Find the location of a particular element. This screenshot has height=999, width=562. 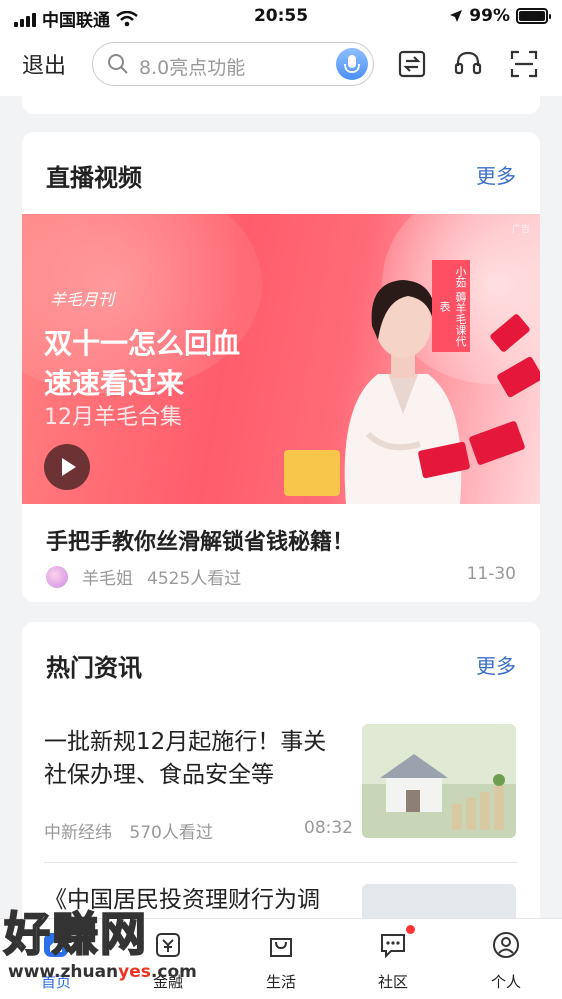

watermark-url-prefix: www.zhuan is located at coordinates (63, 972).